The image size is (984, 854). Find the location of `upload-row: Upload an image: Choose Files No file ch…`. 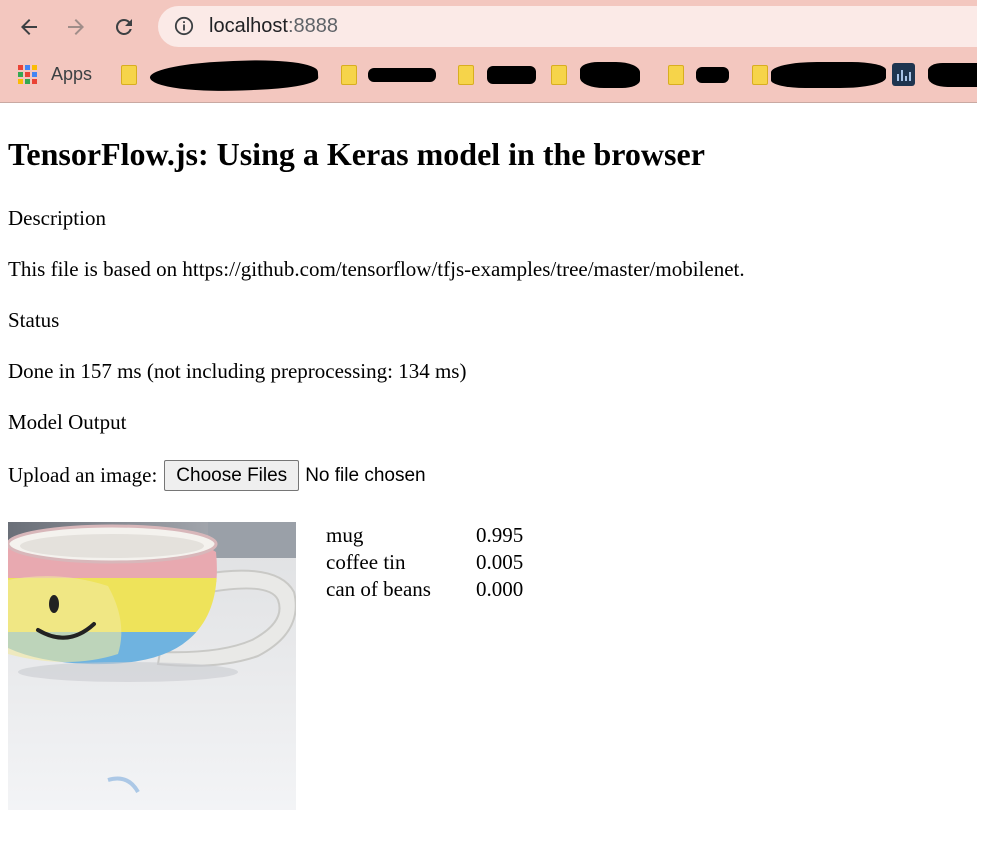

upload-row: Upload an image: Choose Files No file ch… is located at coordinates (217, 475).